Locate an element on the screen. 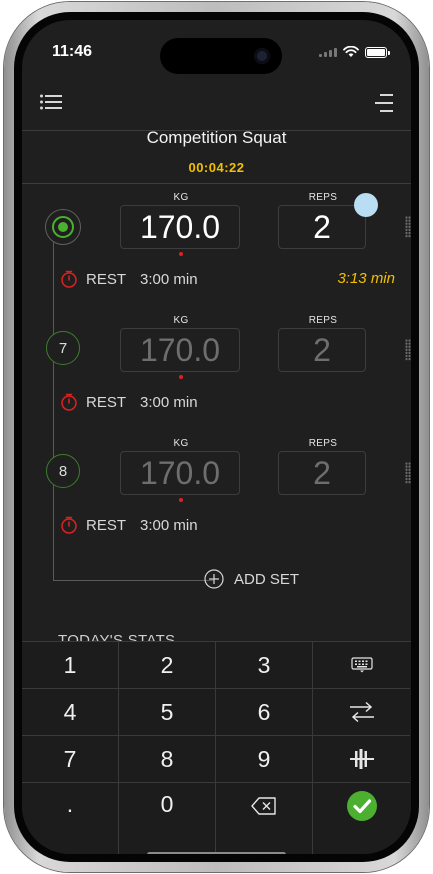 The height and width of the screenshot is (874, 433). status-time: 11:46 is located at coordinates (72, 51).